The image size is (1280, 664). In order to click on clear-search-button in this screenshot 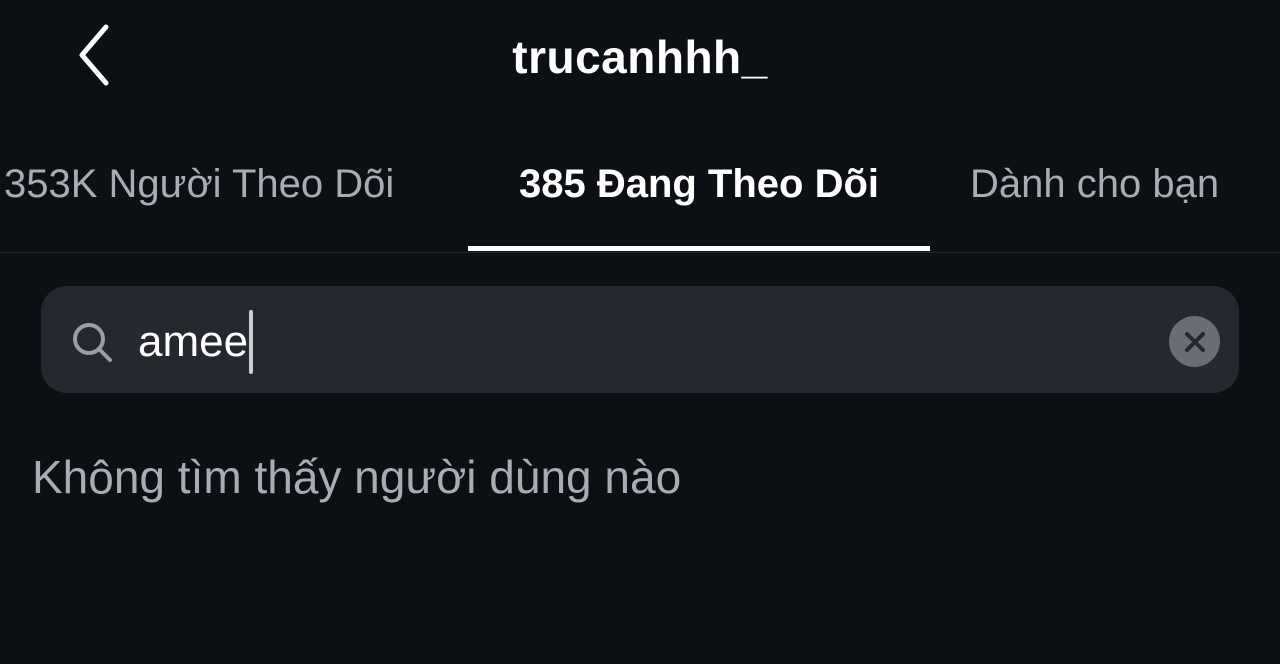, I will do `click(1194, 341)`.